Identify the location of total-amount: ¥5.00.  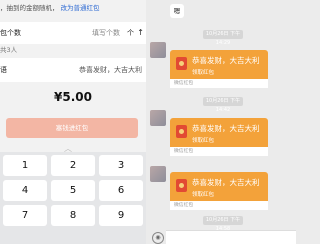
(73, 97).